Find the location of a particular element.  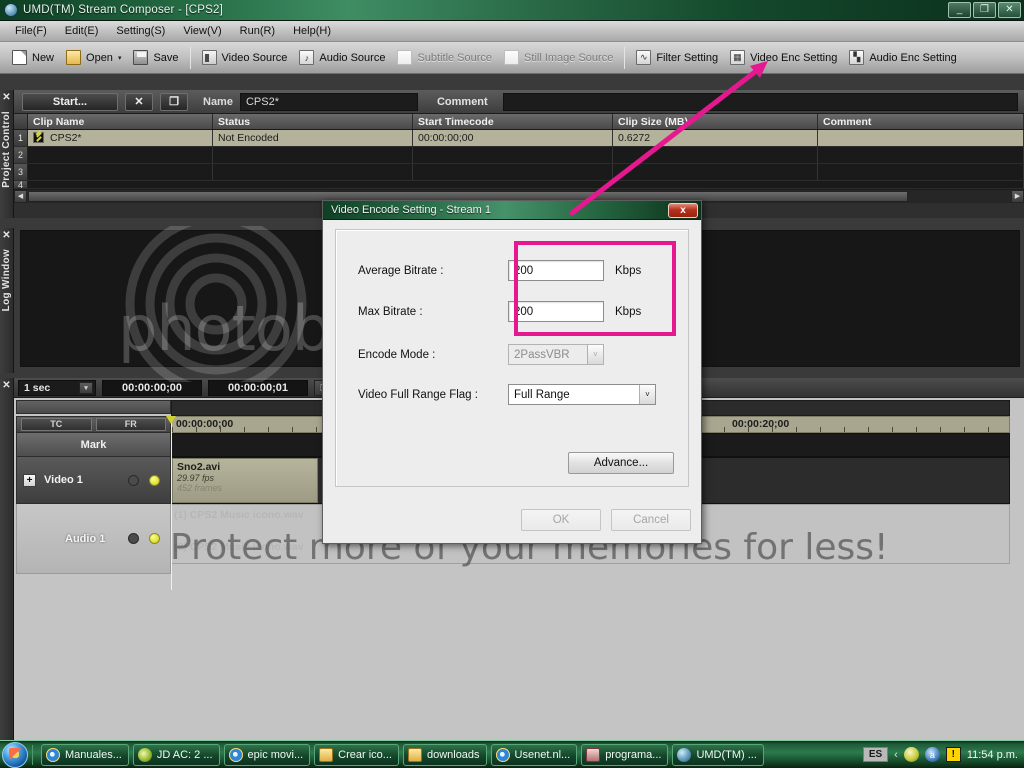

window-controls: _ ❐ ✕ is located at coordinates (984, 10).